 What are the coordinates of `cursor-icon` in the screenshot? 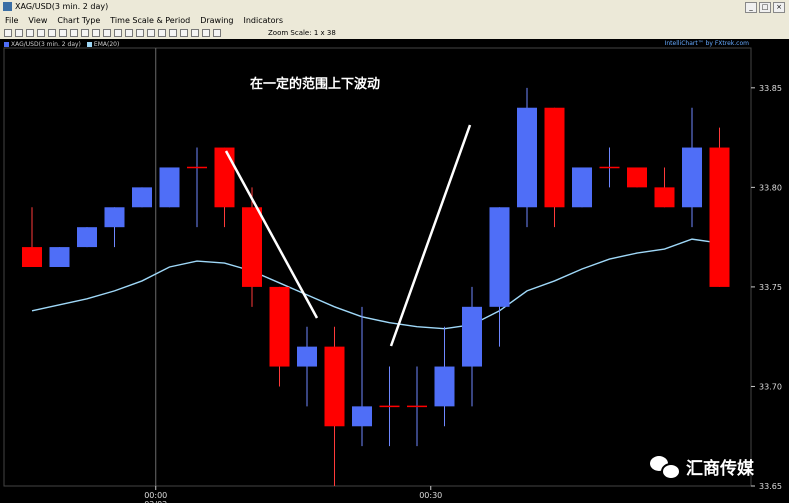 It's located at (52, 33).